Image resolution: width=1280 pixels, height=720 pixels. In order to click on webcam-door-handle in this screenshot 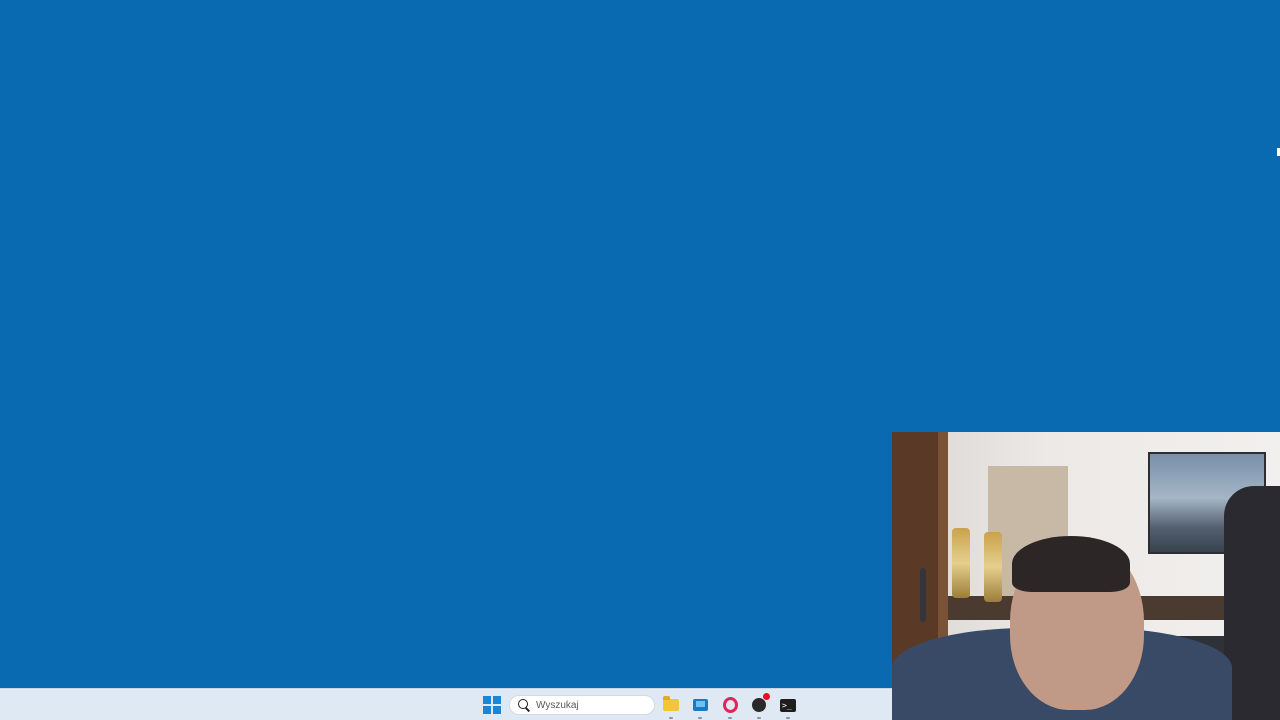, I will do `click(923, 595)`.